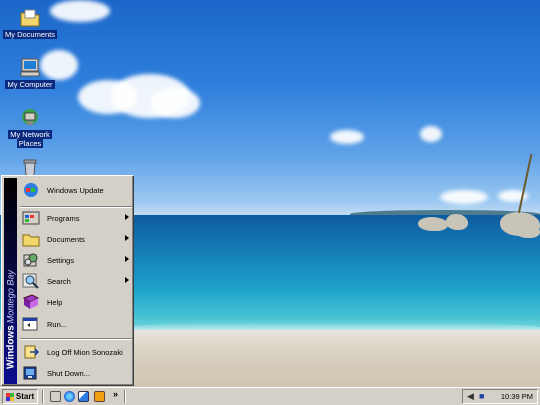 Image resolution: width=540 pixels, height=405 pixels. What do you see at coordinates (31, 324) in the screenshot?
I see `run-icon` at bounding box center [31, 324].